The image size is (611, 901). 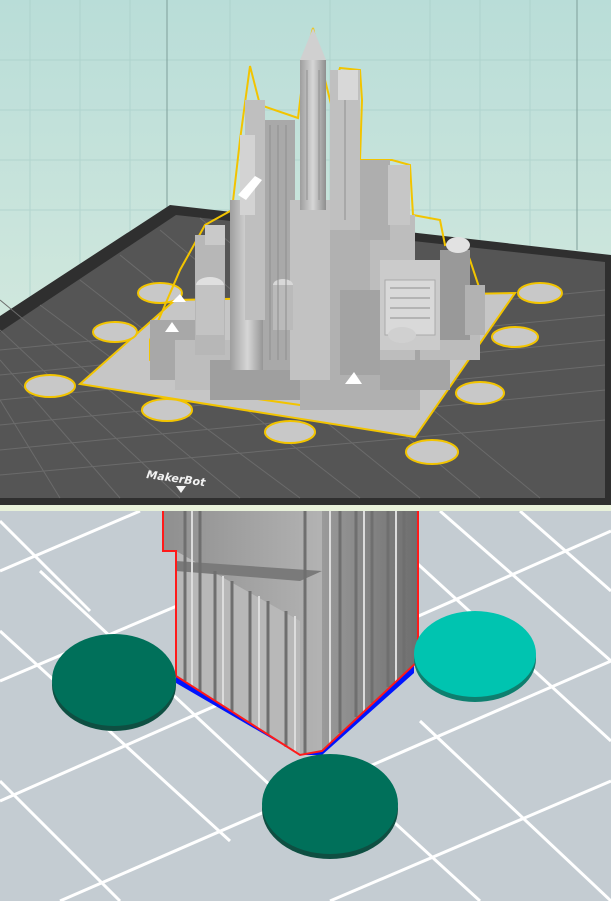 I want to click on support-disc-light, so click(x=475, y=654).